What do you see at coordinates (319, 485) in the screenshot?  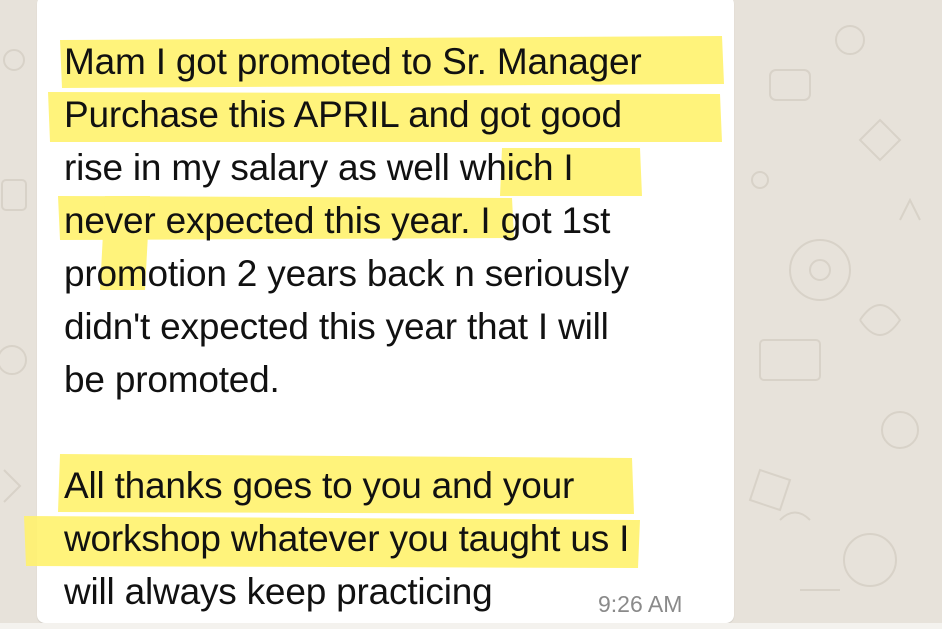 I see `message-line: All thanks goes to you and your` at bounding box center [319, 485].